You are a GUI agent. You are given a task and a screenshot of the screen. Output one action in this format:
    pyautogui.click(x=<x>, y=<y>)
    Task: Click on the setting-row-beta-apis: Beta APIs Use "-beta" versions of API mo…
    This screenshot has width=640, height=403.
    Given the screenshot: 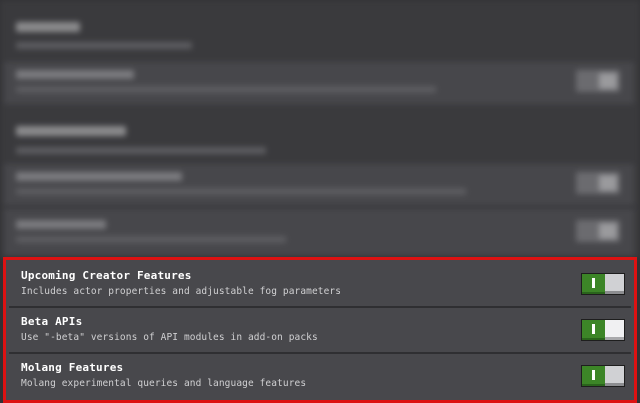 What is the action you would take?
    pyautogui.click(x=320, y=330)
    